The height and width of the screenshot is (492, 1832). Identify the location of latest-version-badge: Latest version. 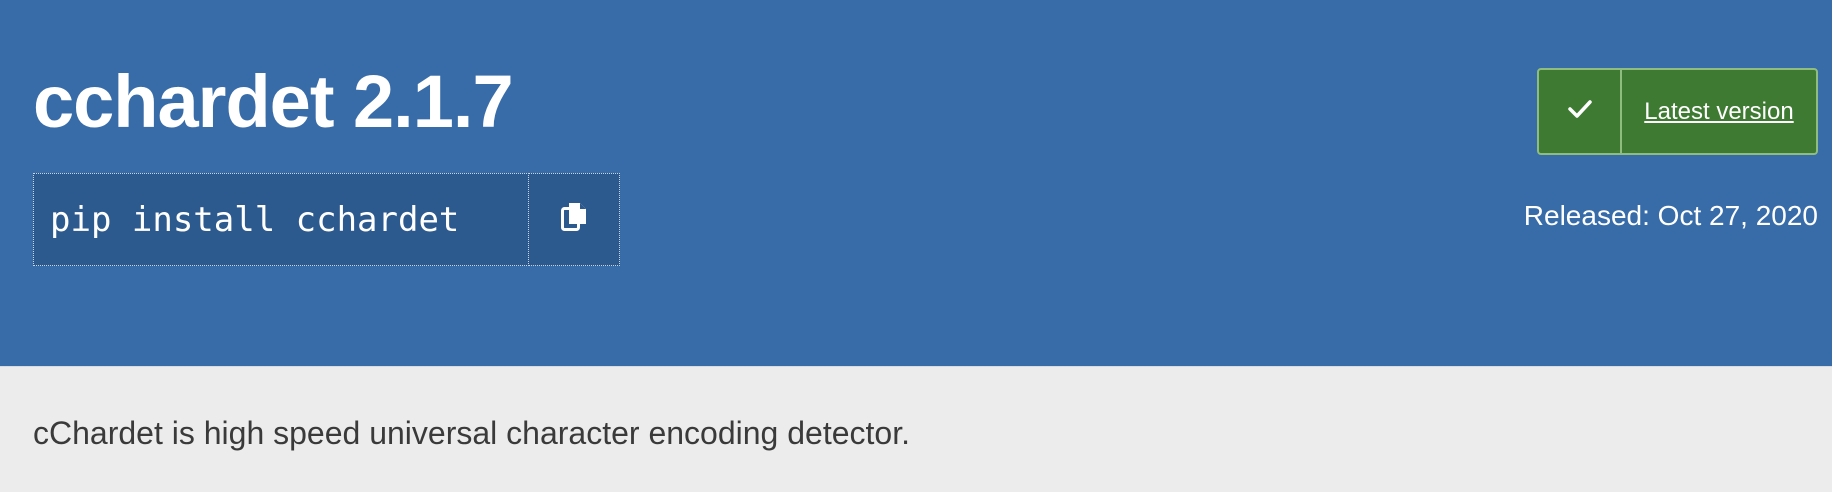
(1677, 111).